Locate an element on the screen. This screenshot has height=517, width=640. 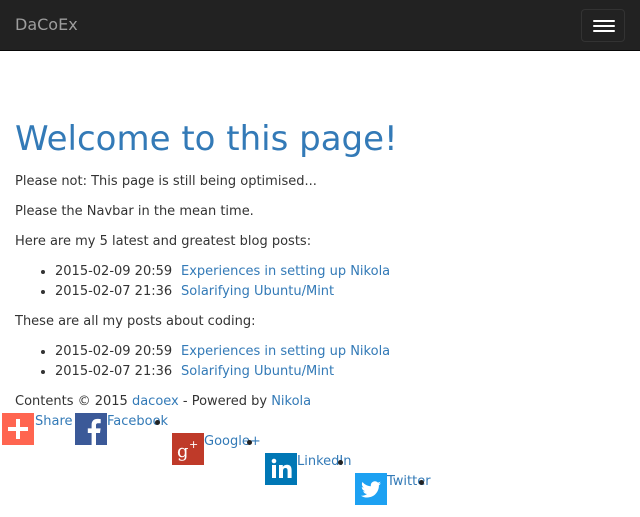
share-link: Share is located at coordinates (54, 422).